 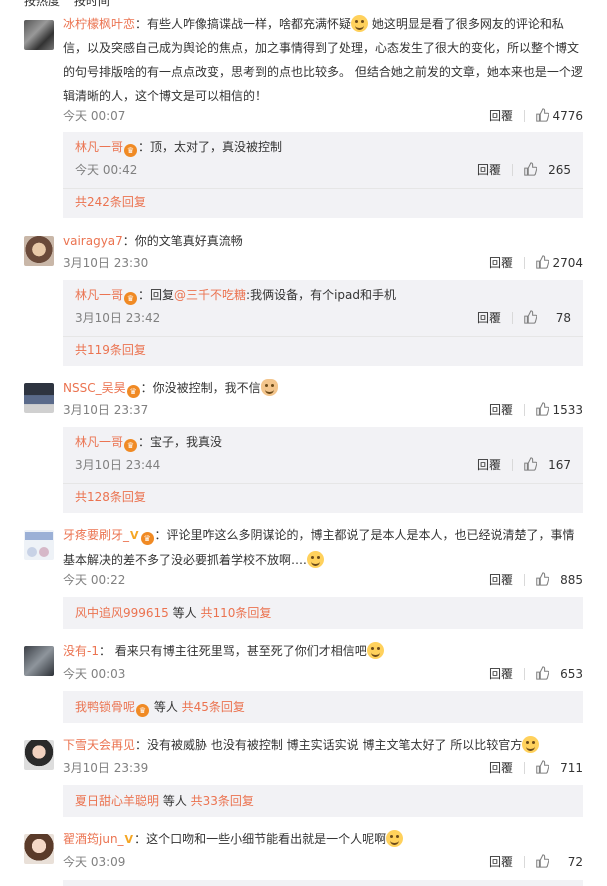 I want to click on like-count: 2704, so click(x=567, y=263).